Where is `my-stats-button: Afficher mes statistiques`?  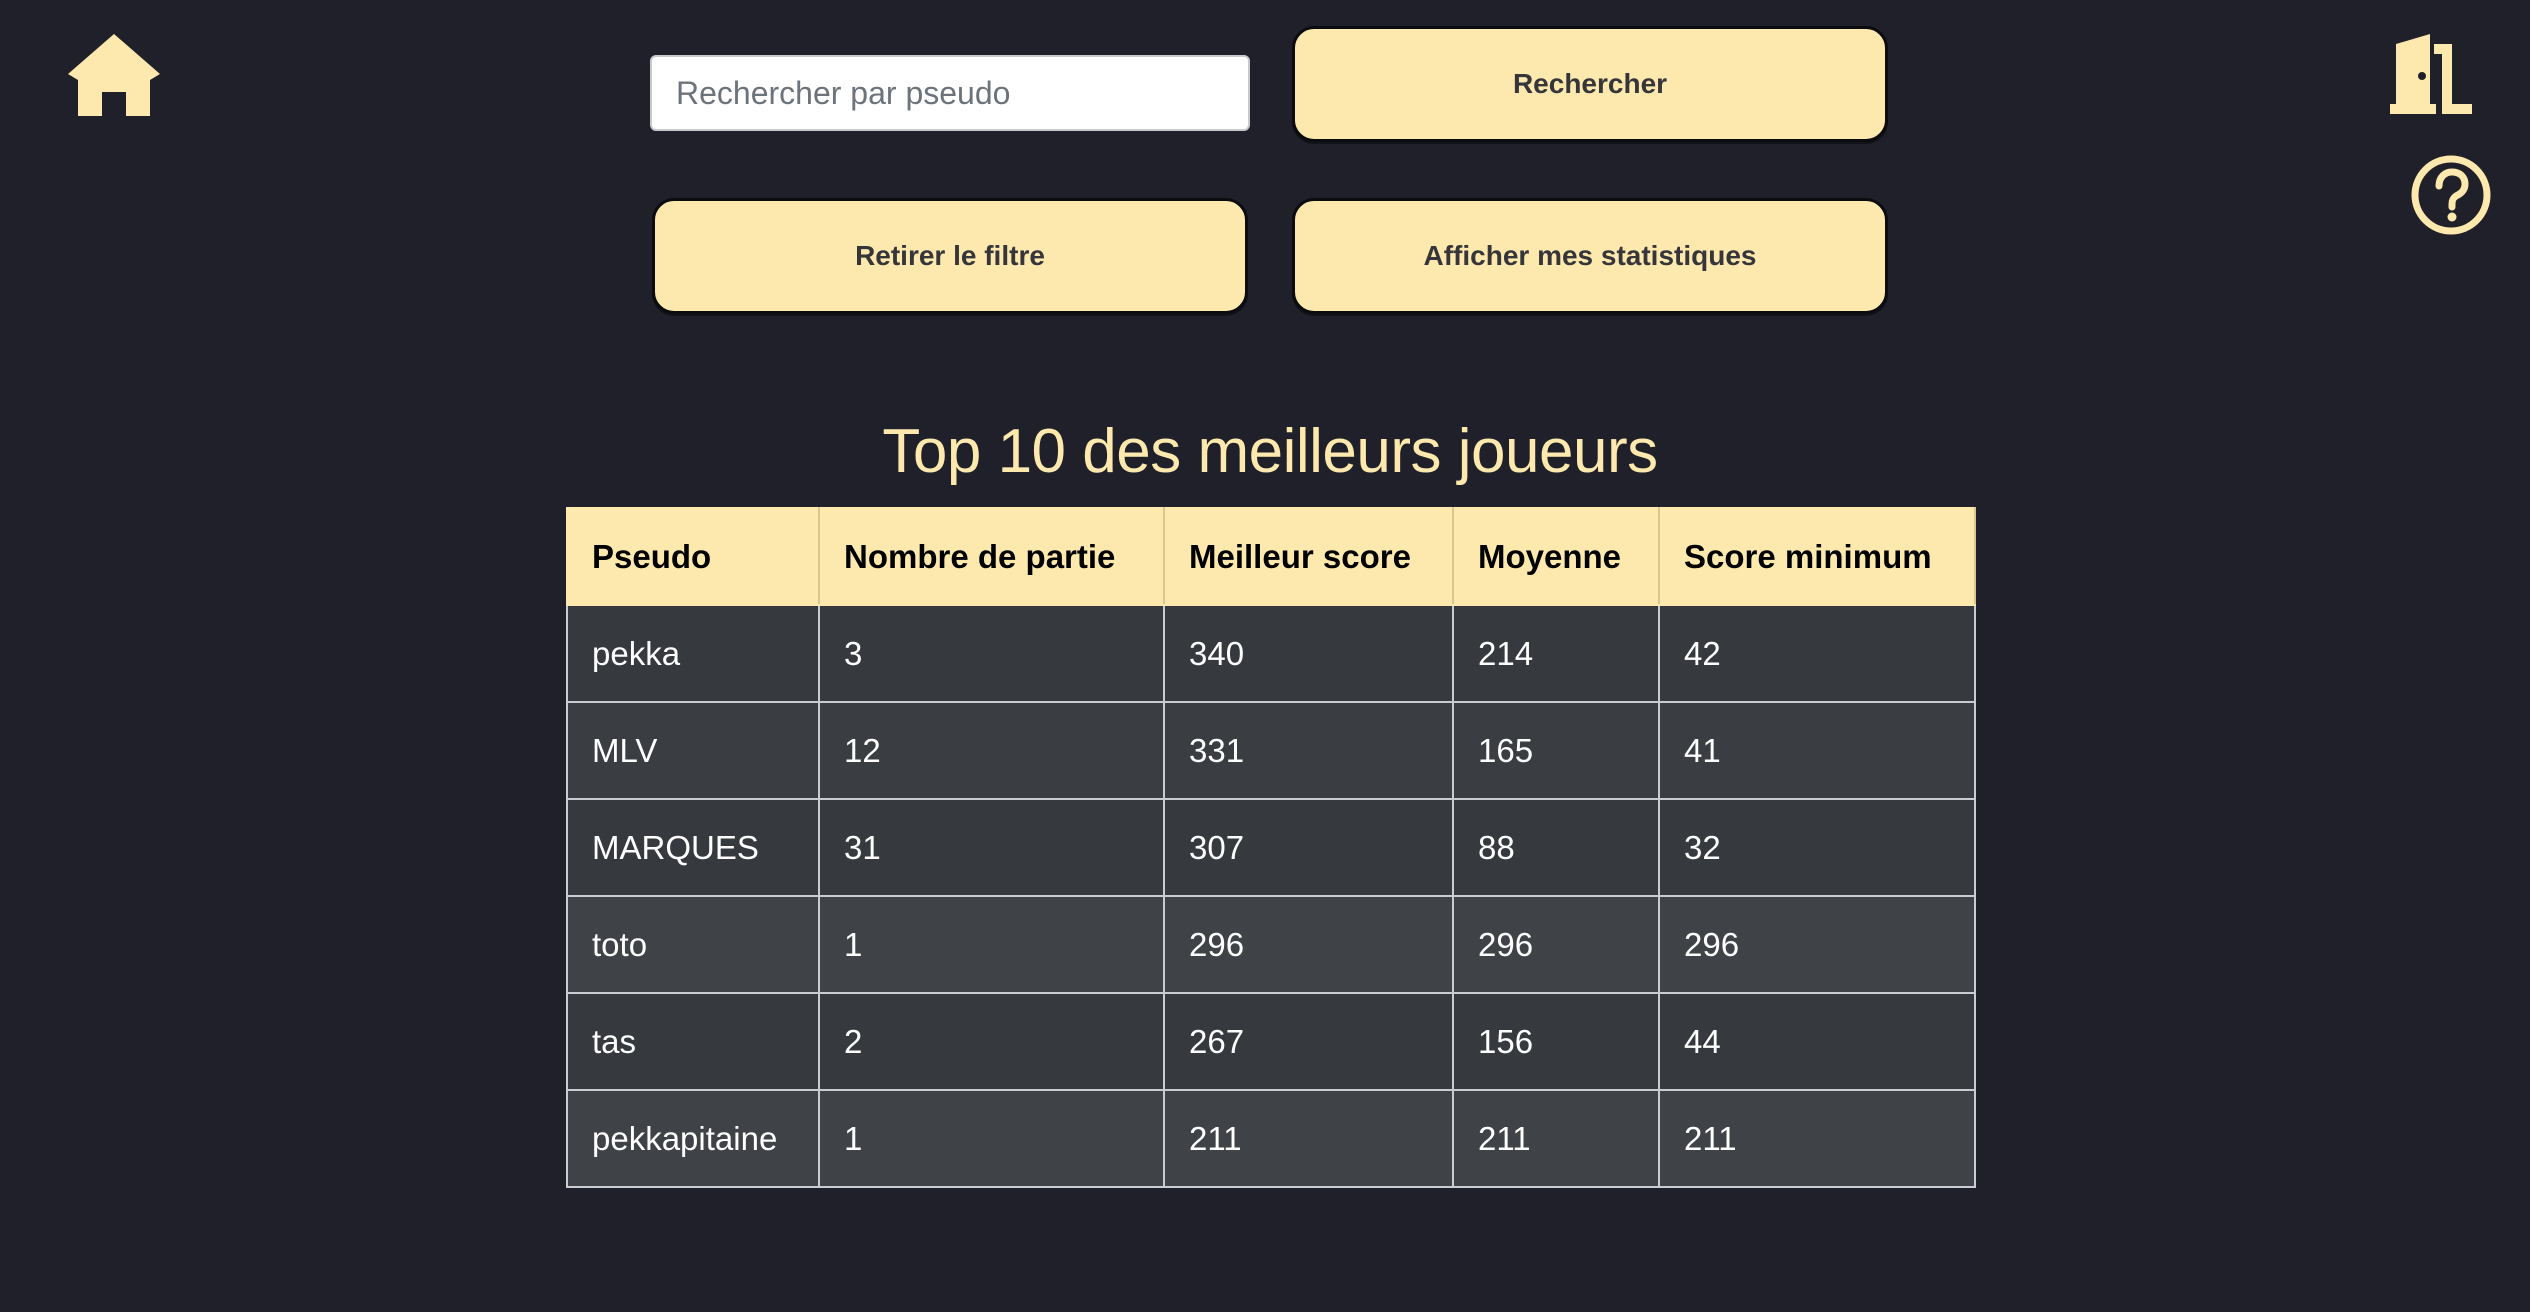 my-stats-button: Afficher mes statistiques is located at coordinates (1590, 256).